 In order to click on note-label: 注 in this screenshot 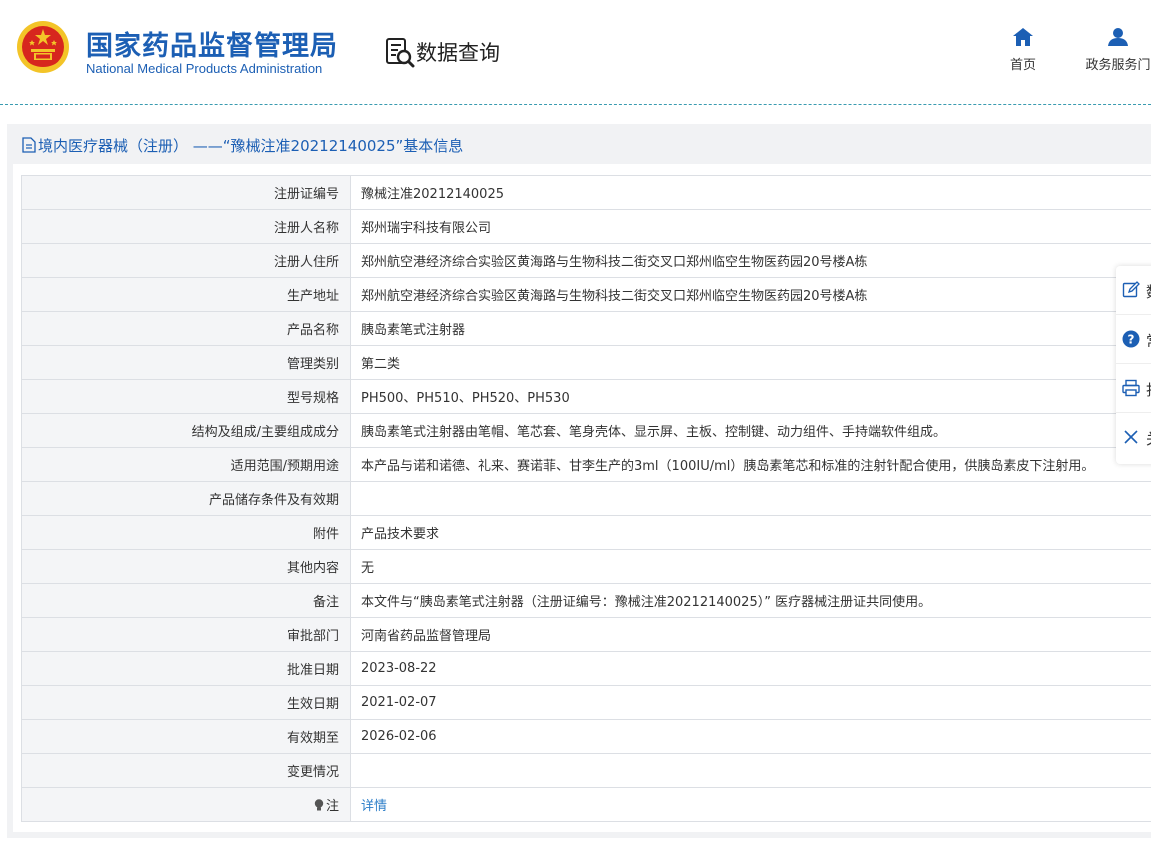, I will do `click(332, 806)`.